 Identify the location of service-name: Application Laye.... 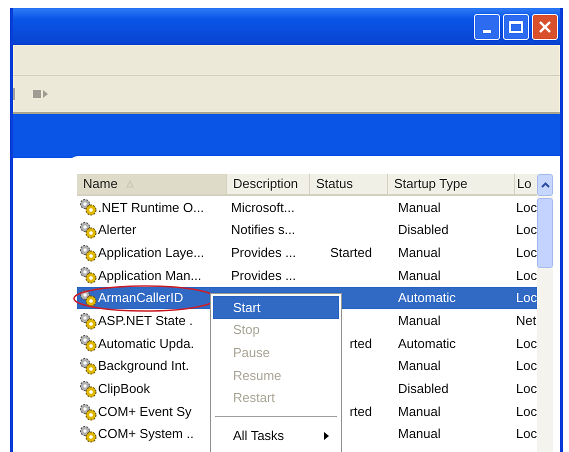
(151, 252).